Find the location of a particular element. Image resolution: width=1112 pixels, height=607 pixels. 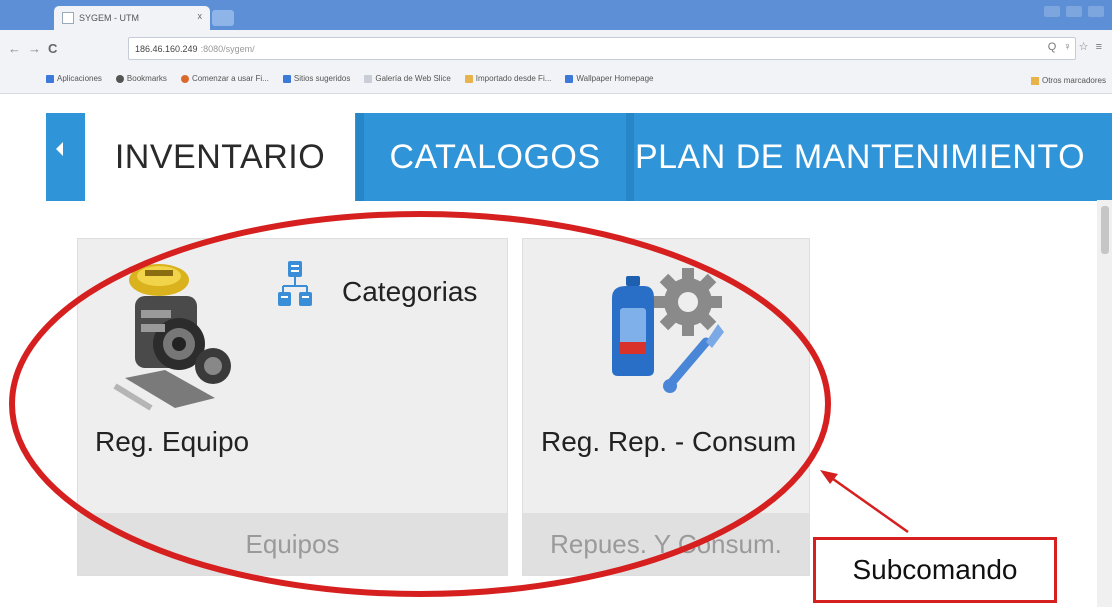

reg-equipo-label: Reg. Equipo is located at coordinates (172, 442).